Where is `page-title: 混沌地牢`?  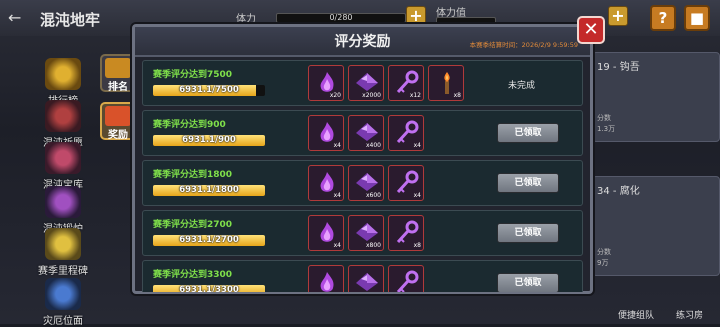
page-title: 混沌地牢 is located at coordinates (70, 20).